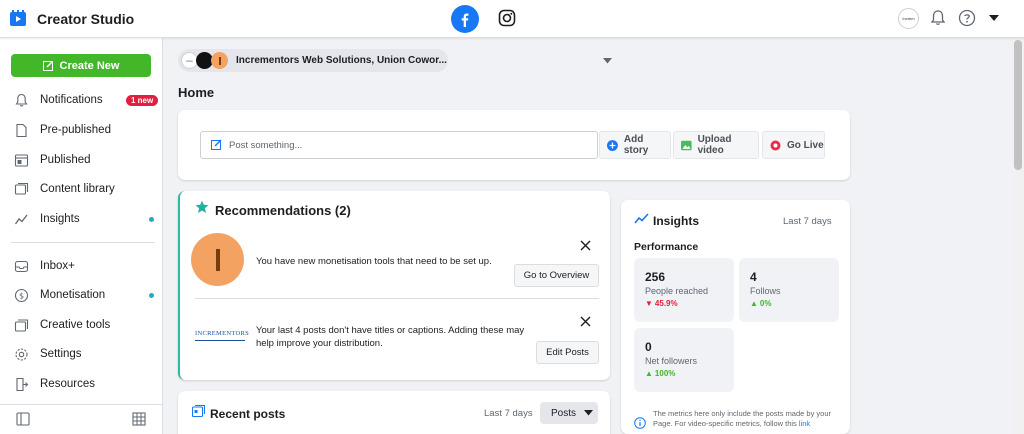 The width and height of the screenshot is (1024, 434). What do you see at coordinates (75, 130) in the screenshot?
I see `sidebar-item-label: Pre-published` at bounding box center [75, 130].